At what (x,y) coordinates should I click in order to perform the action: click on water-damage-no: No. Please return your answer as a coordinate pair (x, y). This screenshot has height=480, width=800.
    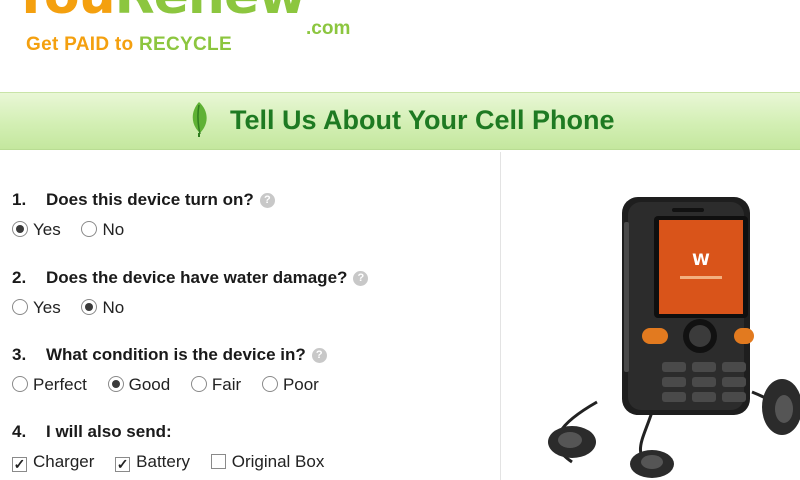
    Looking at the image, I should click on (102, 308).